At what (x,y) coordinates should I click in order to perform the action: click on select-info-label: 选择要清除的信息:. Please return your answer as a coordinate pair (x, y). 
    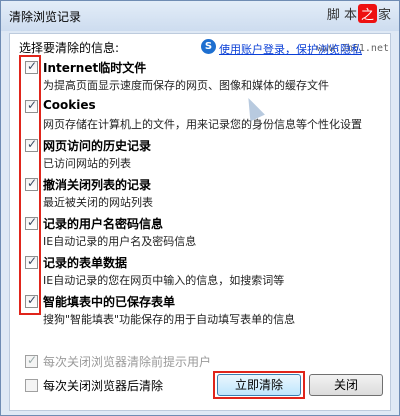
    Looking at the image, I should click on (69, 48).